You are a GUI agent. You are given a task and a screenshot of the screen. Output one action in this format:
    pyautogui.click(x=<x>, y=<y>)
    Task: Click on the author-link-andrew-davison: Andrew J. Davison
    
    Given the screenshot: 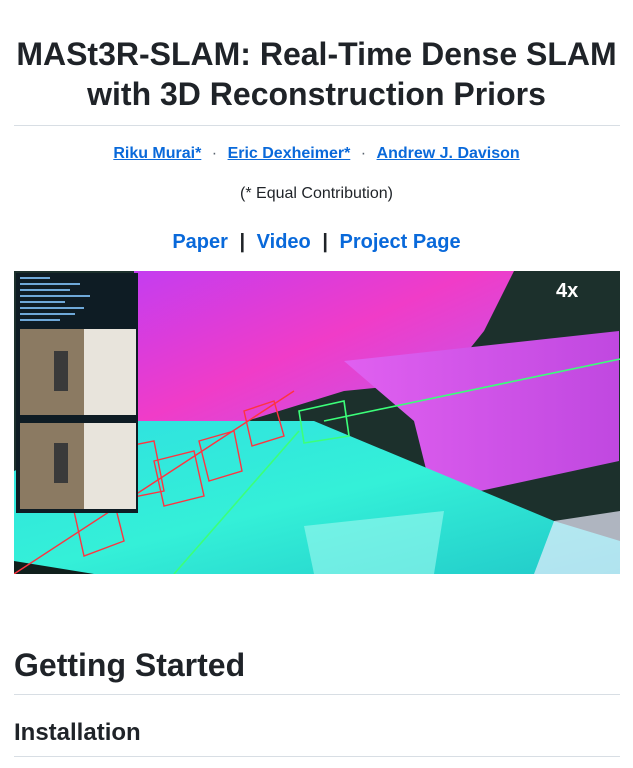 What is the action you would take?
    pyautogui.click(x=448, y=153)
    